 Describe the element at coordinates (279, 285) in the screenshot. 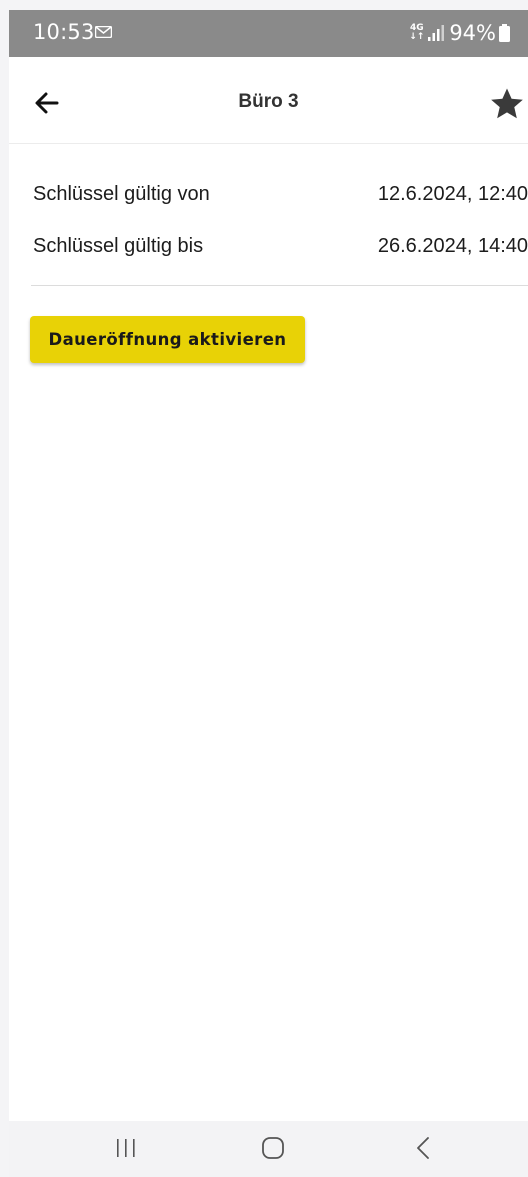

I see `divider` at that location.